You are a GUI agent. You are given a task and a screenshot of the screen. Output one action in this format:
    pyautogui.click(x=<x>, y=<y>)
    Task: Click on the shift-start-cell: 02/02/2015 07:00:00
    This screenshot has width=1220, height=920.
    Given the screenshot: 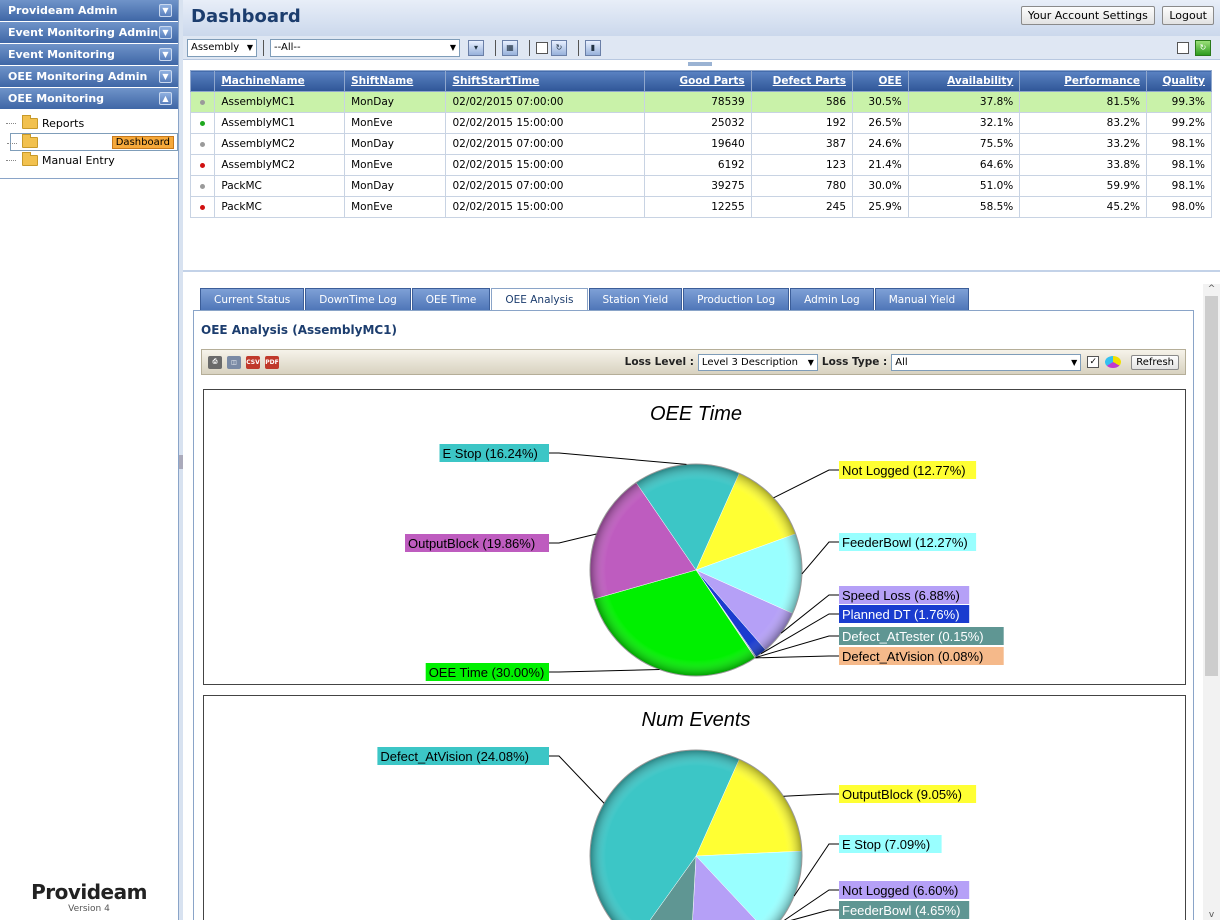 What is the action you would take?
    pyautogui.click(x=545, y=102)
    